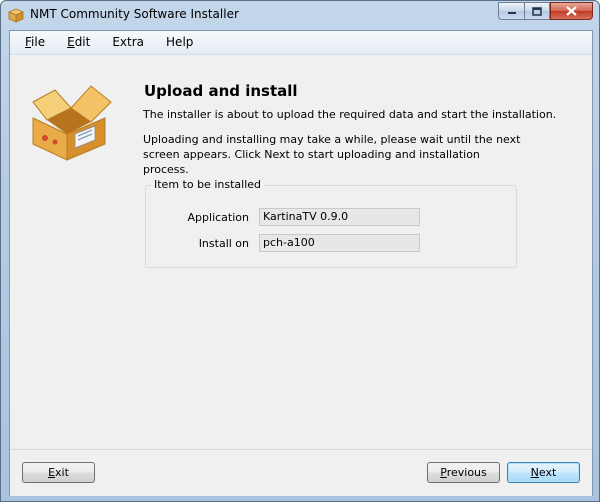 This screenshot has height=502, width=600. I want to click on close-icon, so click(571, 11).